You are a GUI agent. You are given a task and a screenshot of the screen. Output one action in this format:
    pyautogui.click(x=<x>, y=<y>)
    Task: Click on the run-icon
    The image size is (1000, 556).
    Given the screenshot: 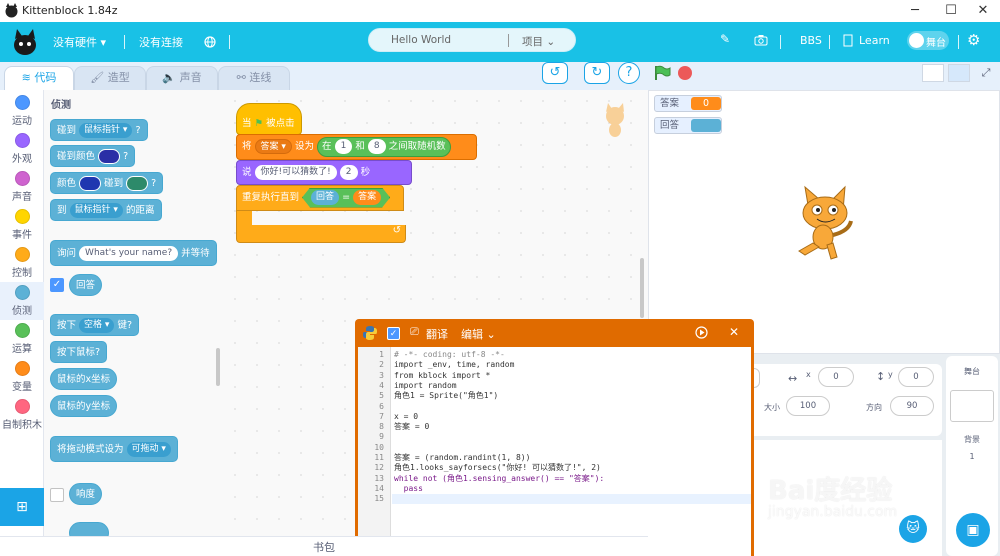 What is the action you would take?
    pyautogui.click(x=701, y=332)
    